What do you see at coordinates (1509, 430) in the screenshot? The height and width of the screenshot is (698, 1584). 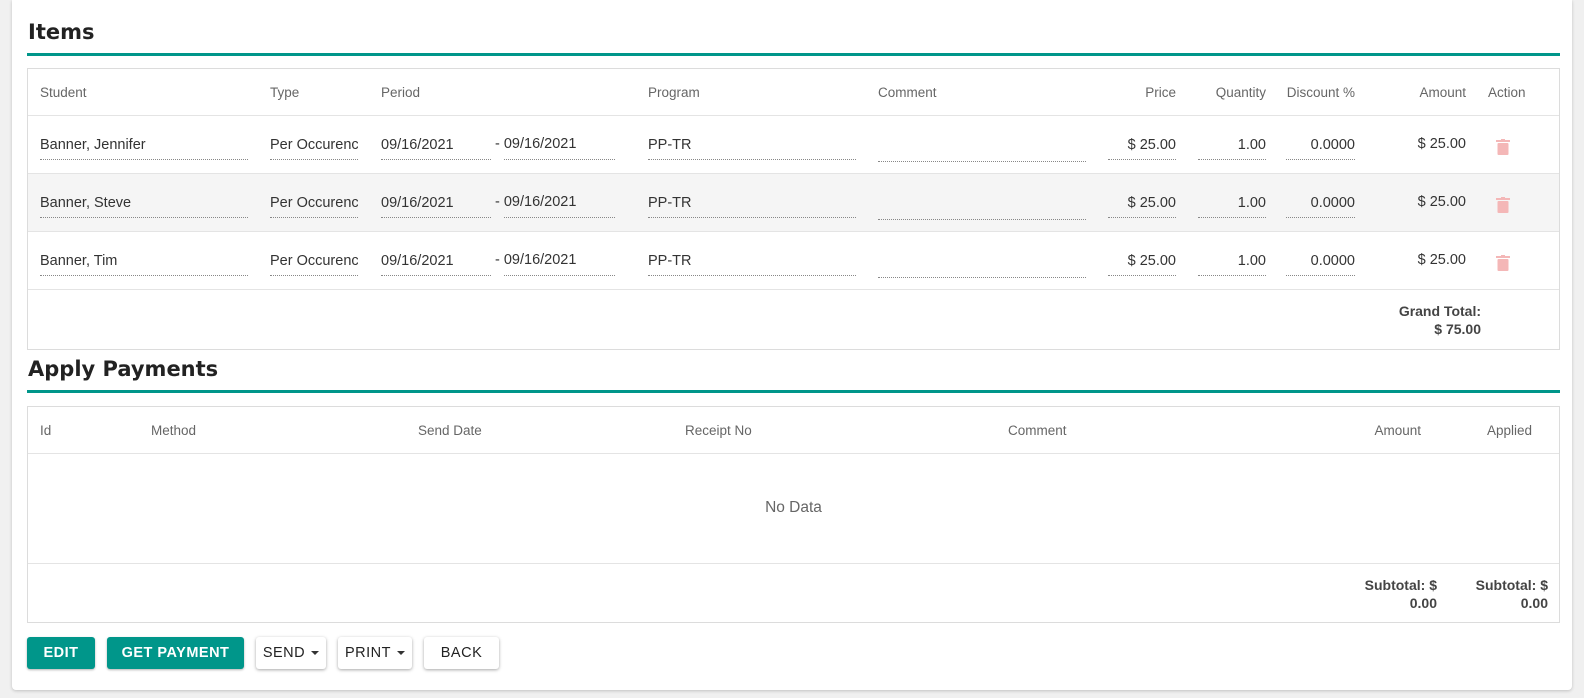 I see `header-applied: Applied` at bounding box center [1509, 430].